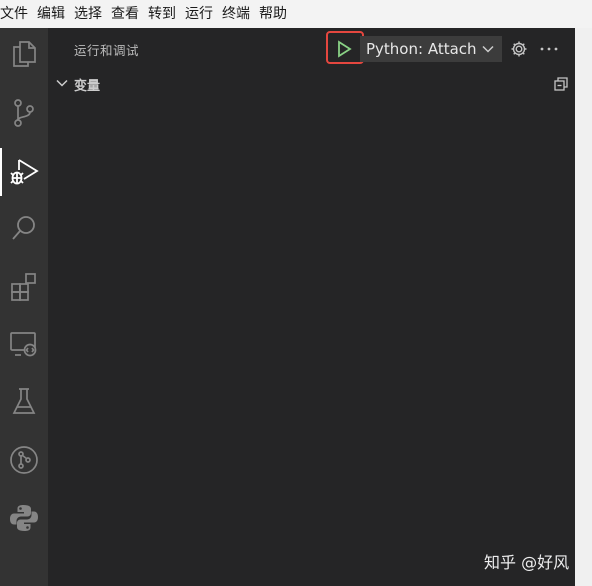 Image resolution: width=592 pixels, height=586 pixels. What do you see at coordinates (200, 14) in the screenshot?
I see `menu-run: 运行` at bounding box center [200, 14].